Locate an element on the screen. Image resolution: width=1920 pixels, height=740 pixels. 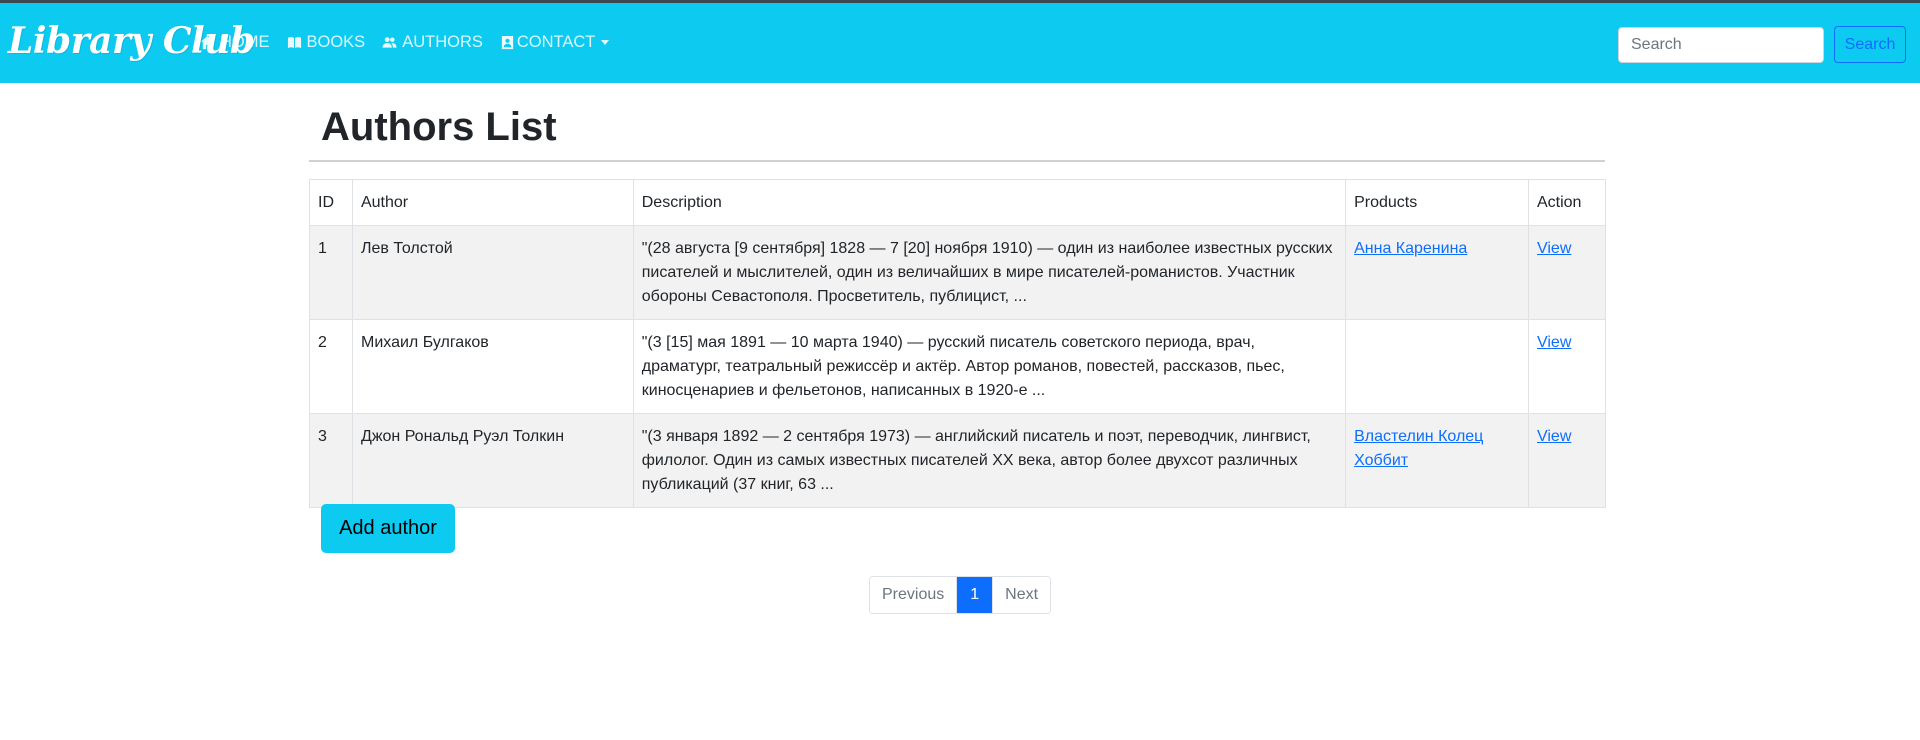
cell-author: Михаил Булгаков is located at coordinates (492, 366).